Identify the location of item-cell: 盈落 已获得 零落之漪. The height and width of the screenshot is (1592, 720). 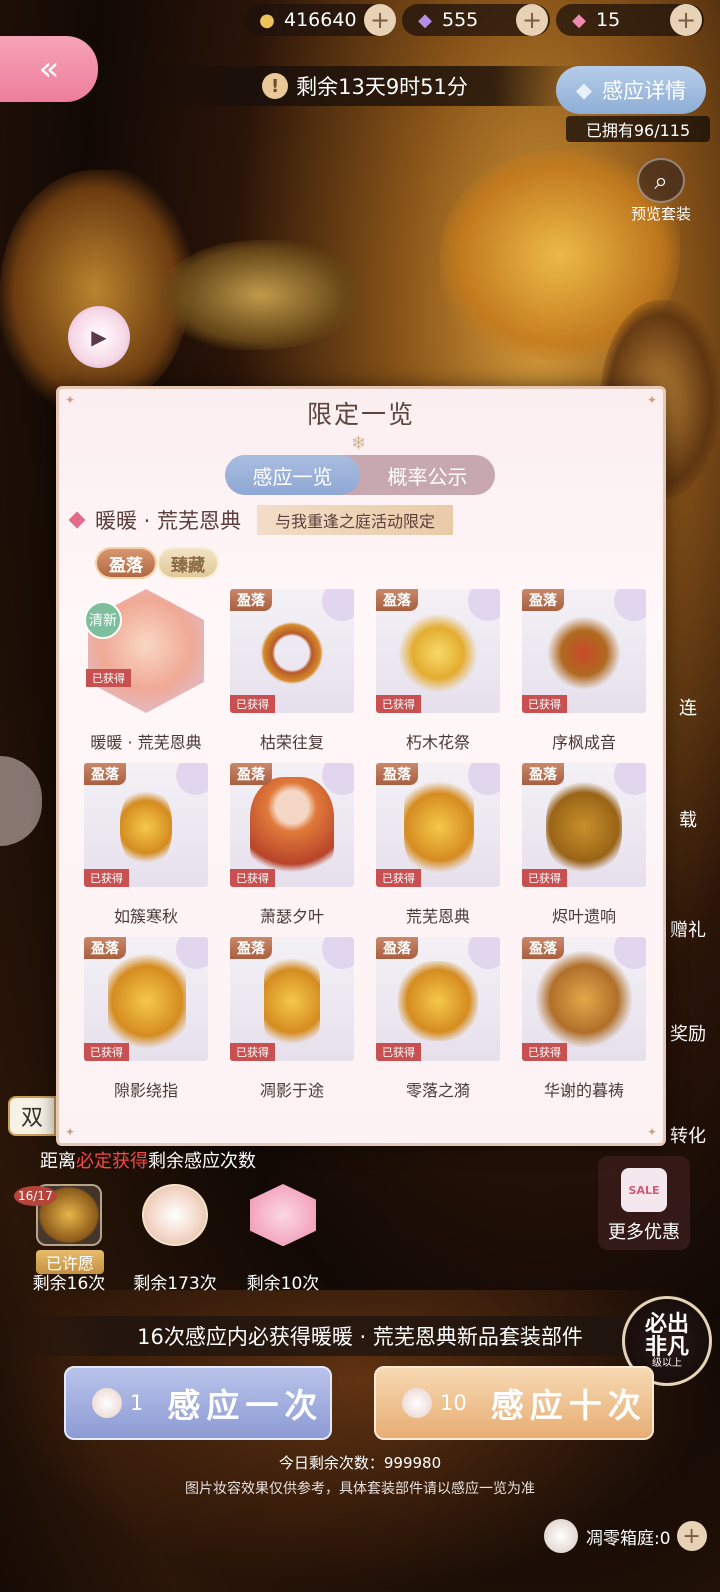
(438, 1018).